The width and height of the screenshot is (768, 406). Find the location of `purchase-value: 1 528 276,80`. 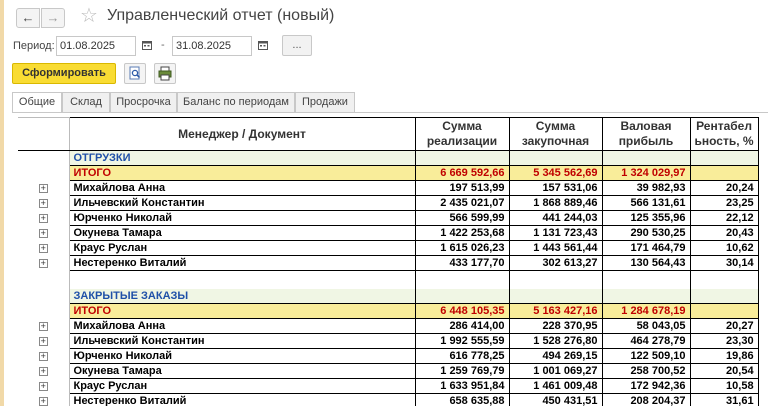

purchase-value: 1 528 276,80 is located at coordinates (556, 341).